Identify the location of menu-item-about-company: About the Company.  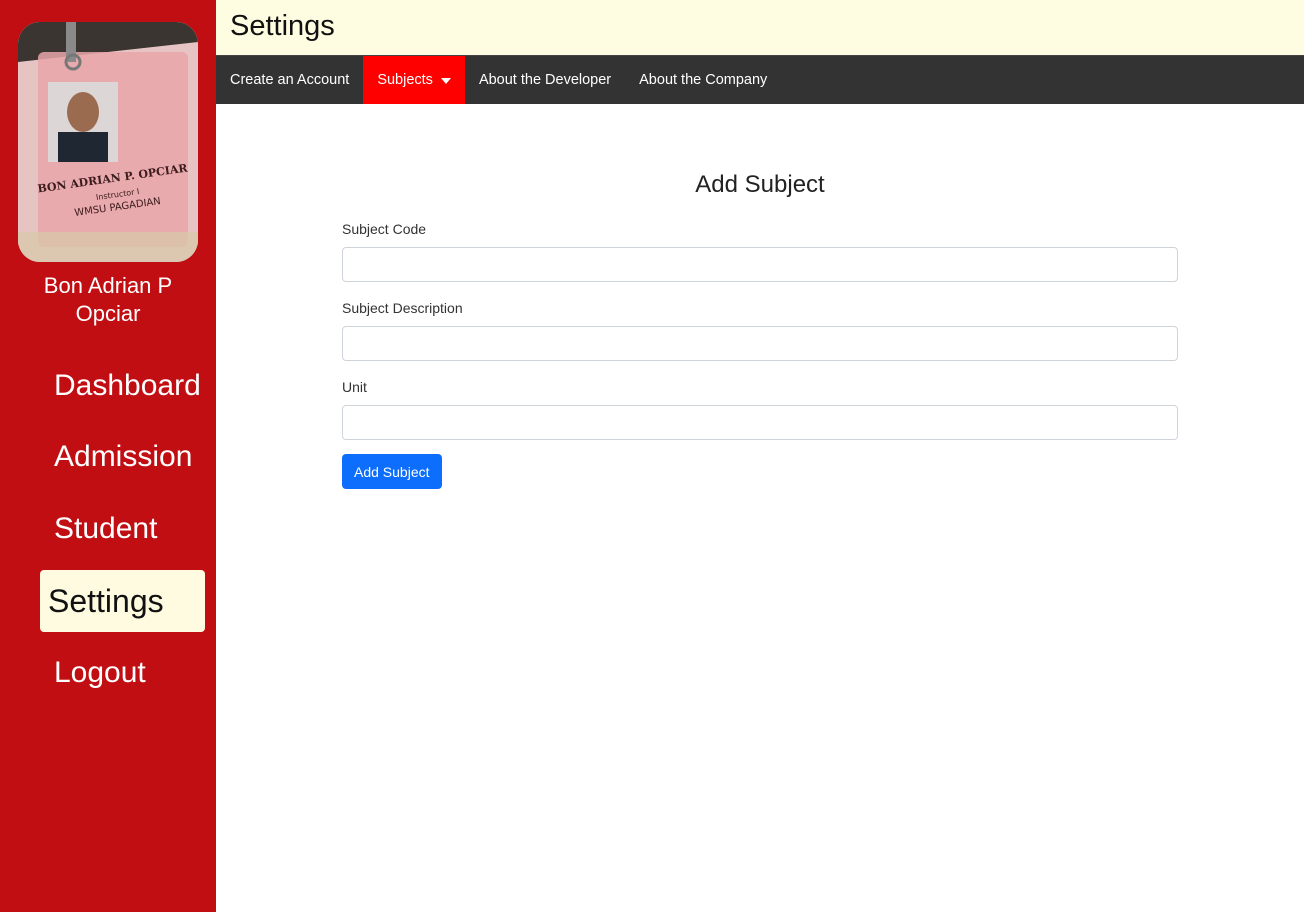
(703, 80).